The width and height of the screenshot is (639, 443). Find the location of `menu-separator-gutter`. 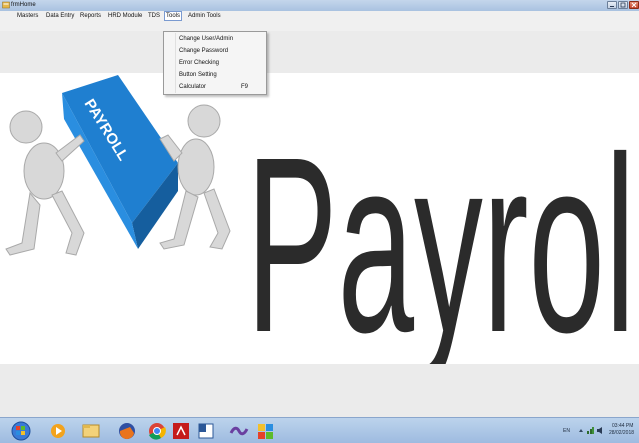

menu-separator-gutter is located at coordinates (175, 63).